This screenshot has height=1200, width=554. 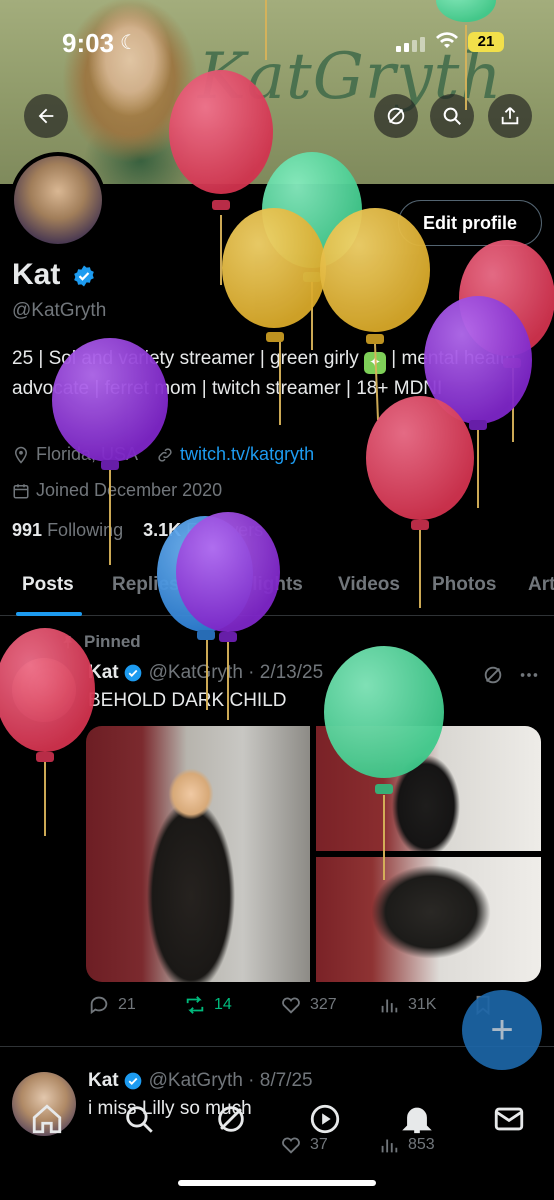 I want to click on profile-joined: Joined December 2020, so click(x=117, y=490).